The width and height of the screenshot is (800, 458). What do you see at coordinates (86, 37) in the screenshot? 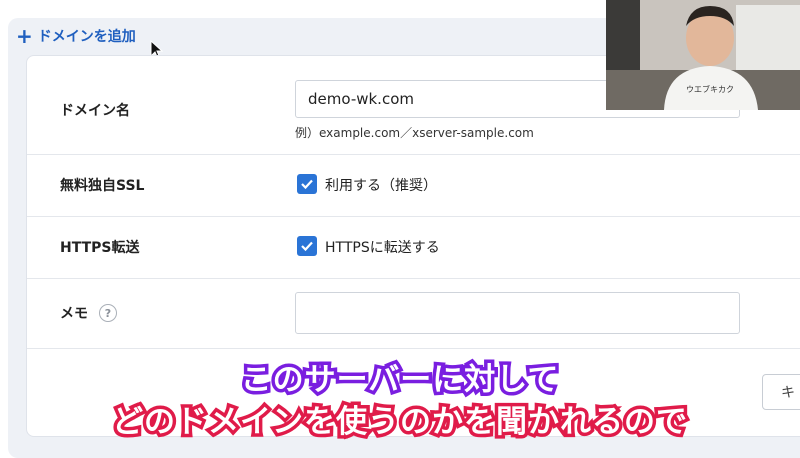
I see `add-domain-label: ドメインを追加` at bounding box center [86, 37].